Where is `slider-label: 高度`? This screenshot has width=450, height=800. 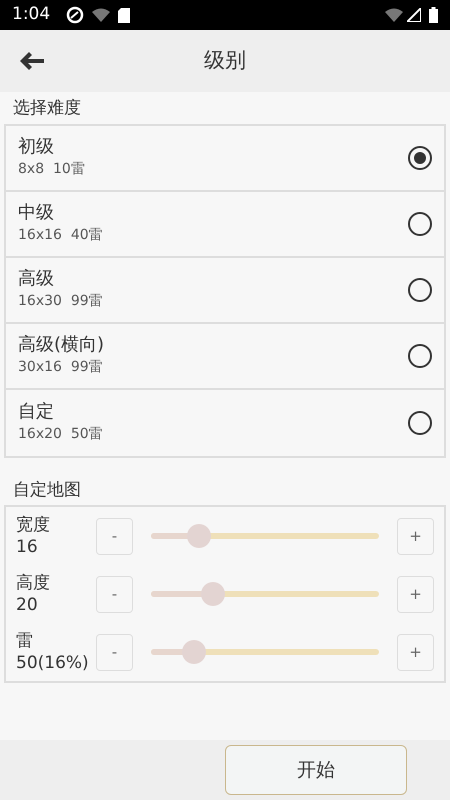
slider-label: 高度 is located at coordinates (33, 583).